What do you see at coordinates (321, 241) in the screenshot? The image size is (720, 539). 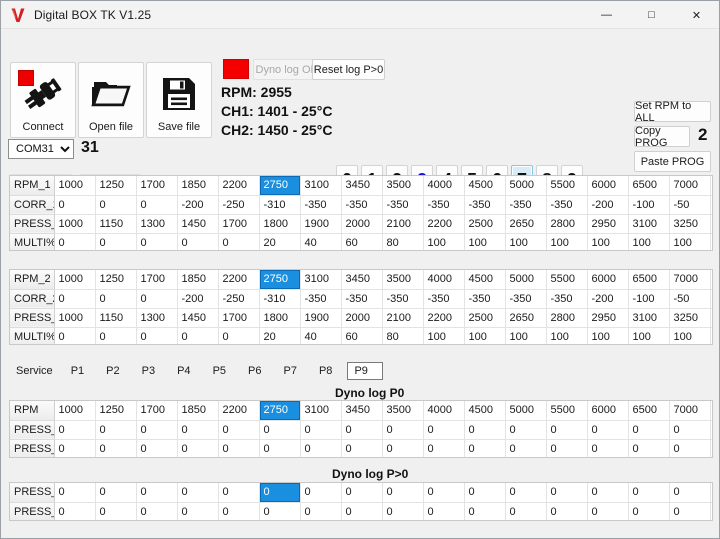 I see `grid-cell: 40` at bounding box center [321, 241].